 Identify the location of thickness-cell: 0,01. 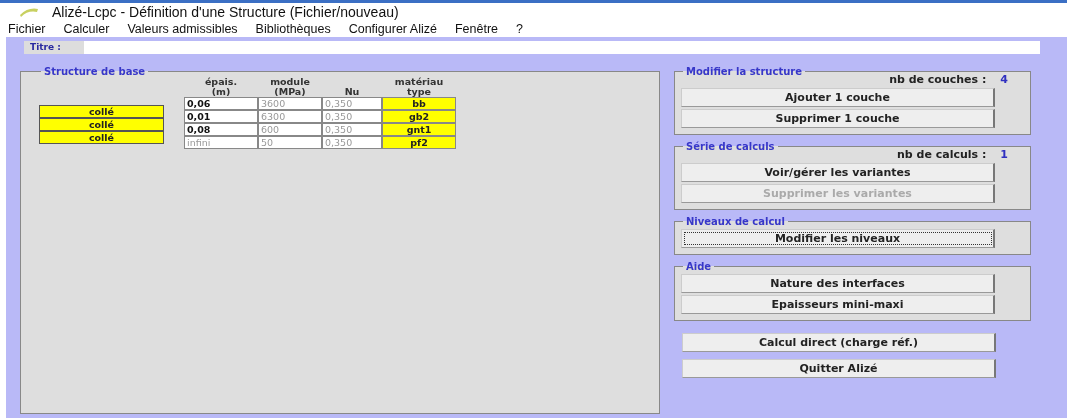
(221, 116).